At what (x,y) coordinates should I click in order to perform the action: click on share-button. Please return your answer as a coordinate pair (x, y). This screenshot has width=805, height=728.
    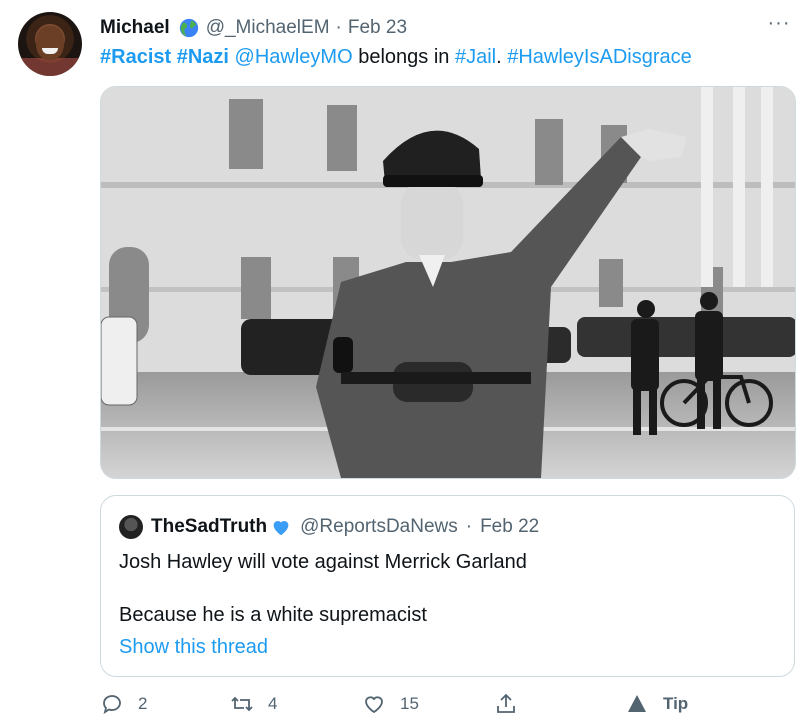
    Looking at the image, I should click on (513, 704).